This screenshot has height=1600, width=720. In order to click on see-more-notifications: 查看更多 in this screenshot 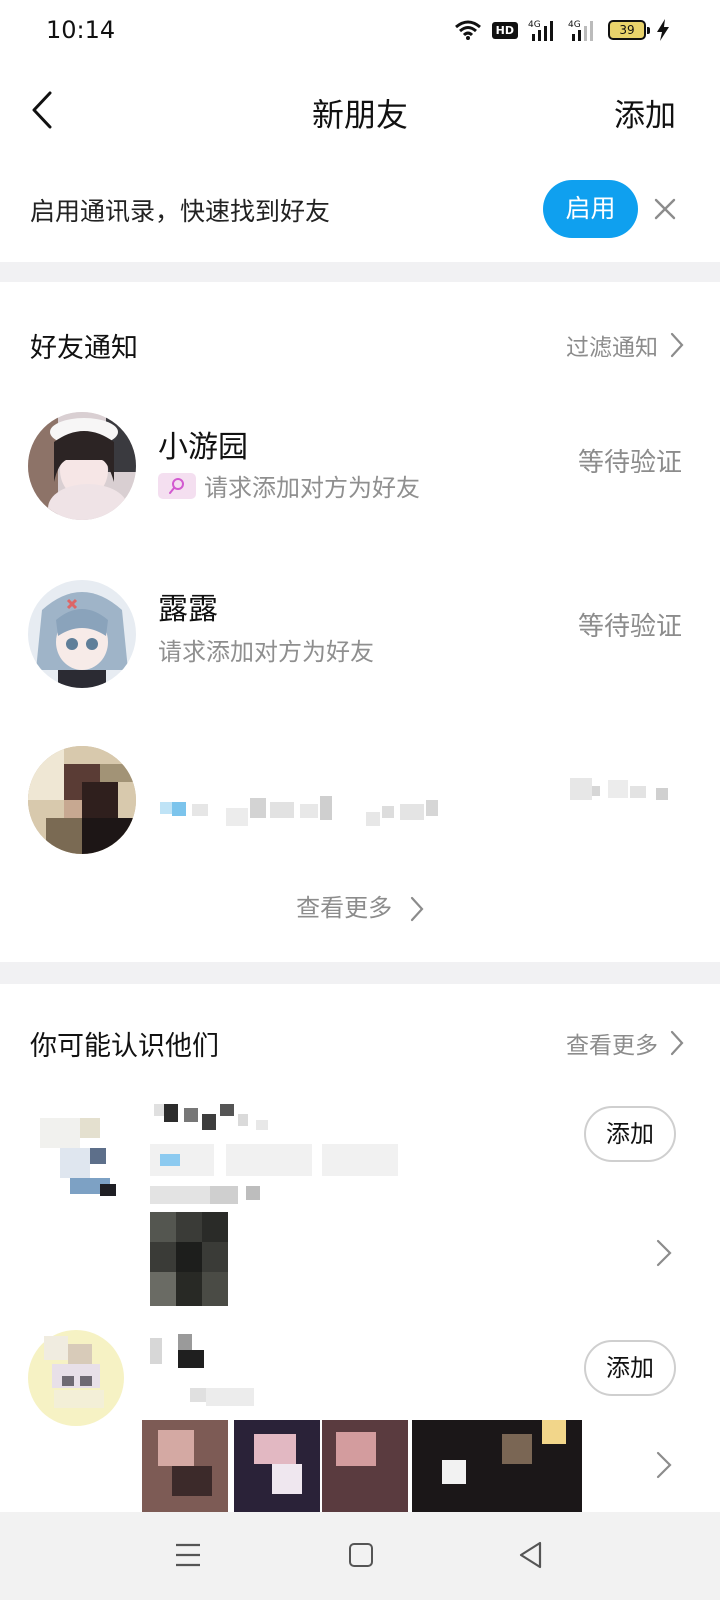, I will do `click(360, 905)`.